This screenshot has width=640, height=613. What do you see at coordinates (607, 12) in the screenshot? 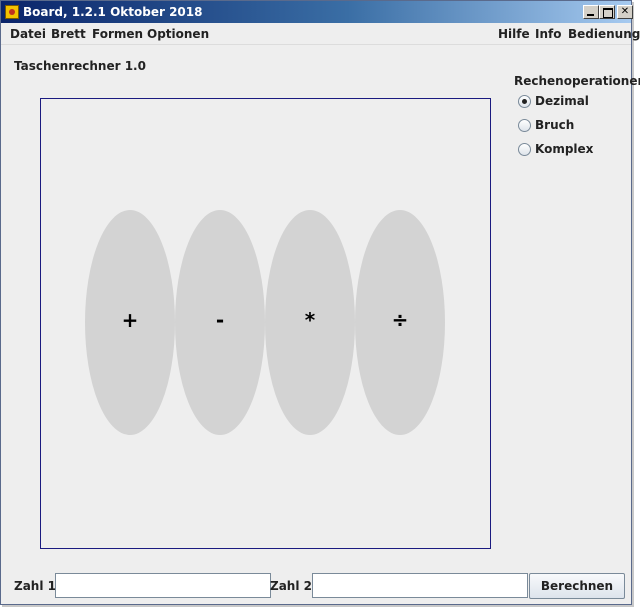
I see `maximize-button` at bounding box center [607, 12].